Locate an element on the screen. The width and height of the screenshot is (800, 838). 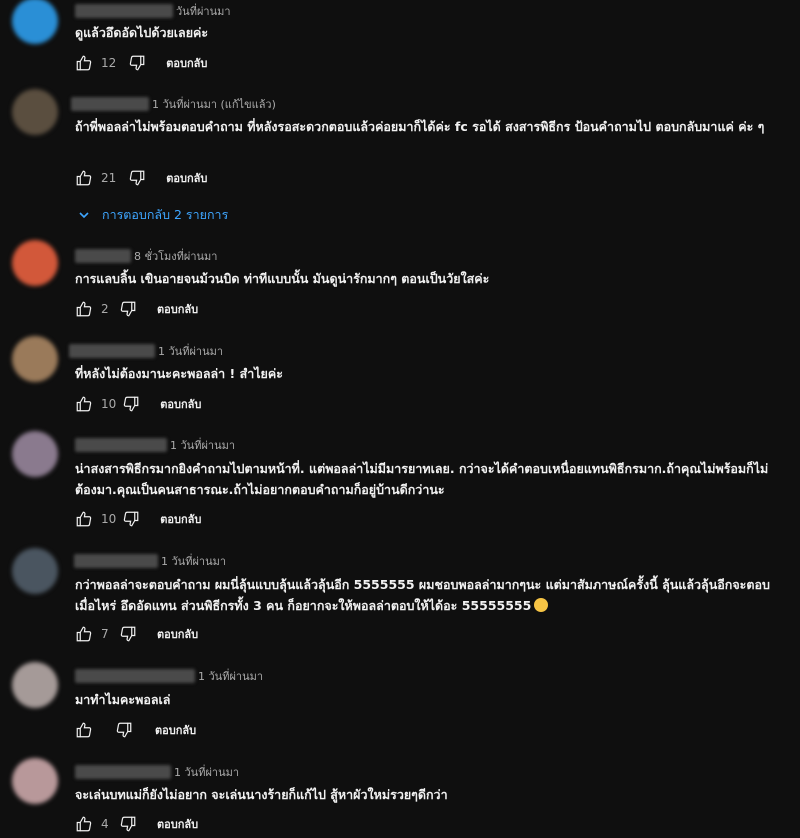
comment-header: วันที่ผ่านมา is located at coordinates (153, 11).